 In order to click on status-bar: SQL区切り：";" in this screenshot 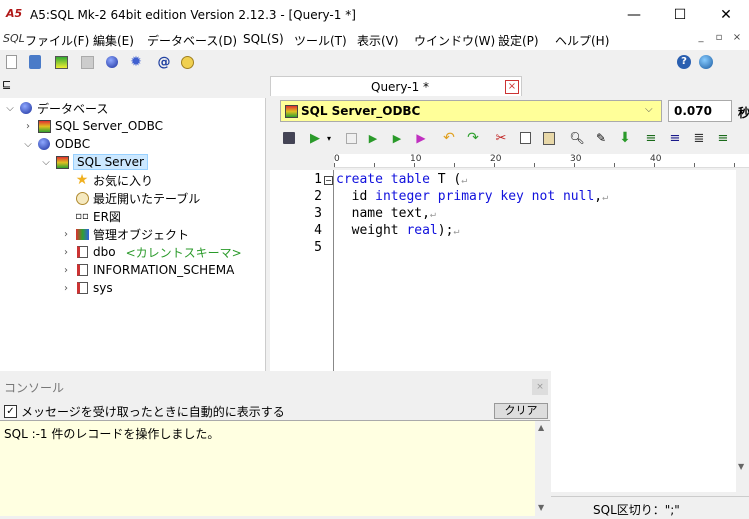, I will do `click(650, 507)`.